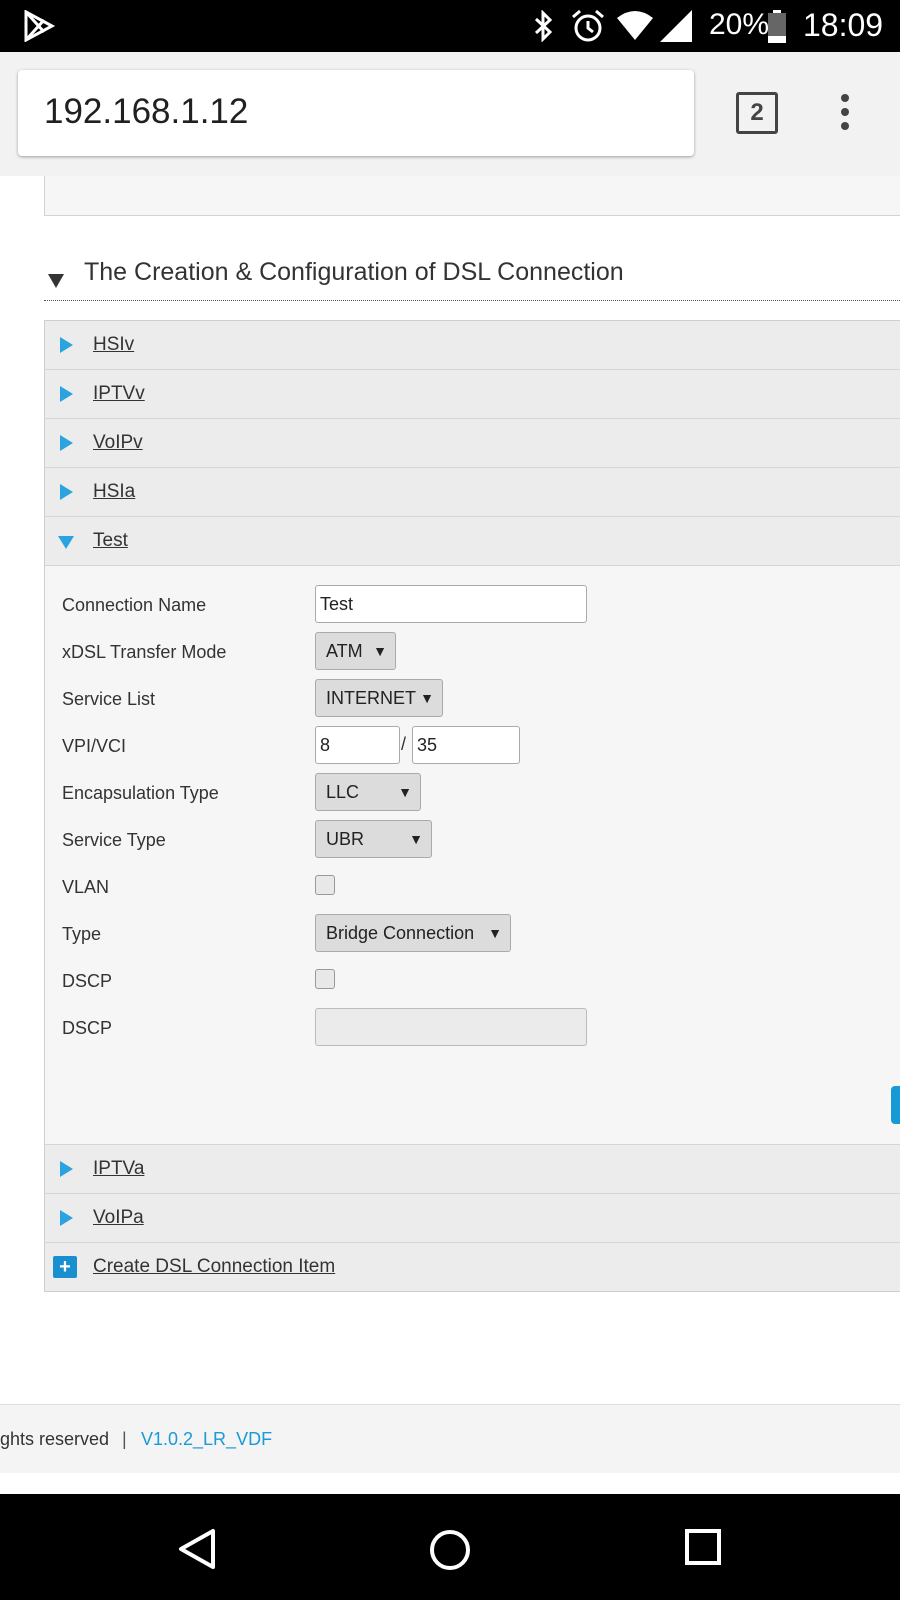  Describe the element at coordinates (118, 1218) in the screenshot. I see `connection-item-label: VoIPa` at that location.